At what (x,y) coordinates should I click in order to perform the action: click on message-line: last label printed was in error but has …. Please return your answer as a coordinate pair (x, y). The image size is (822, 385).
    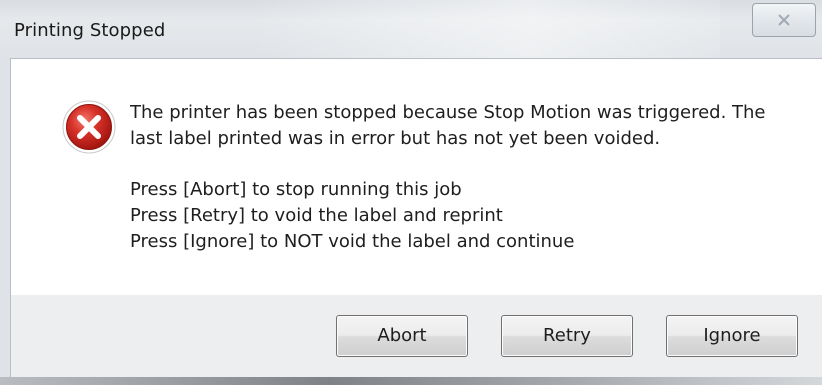
    Looking at the image, I should click on (395, 138).